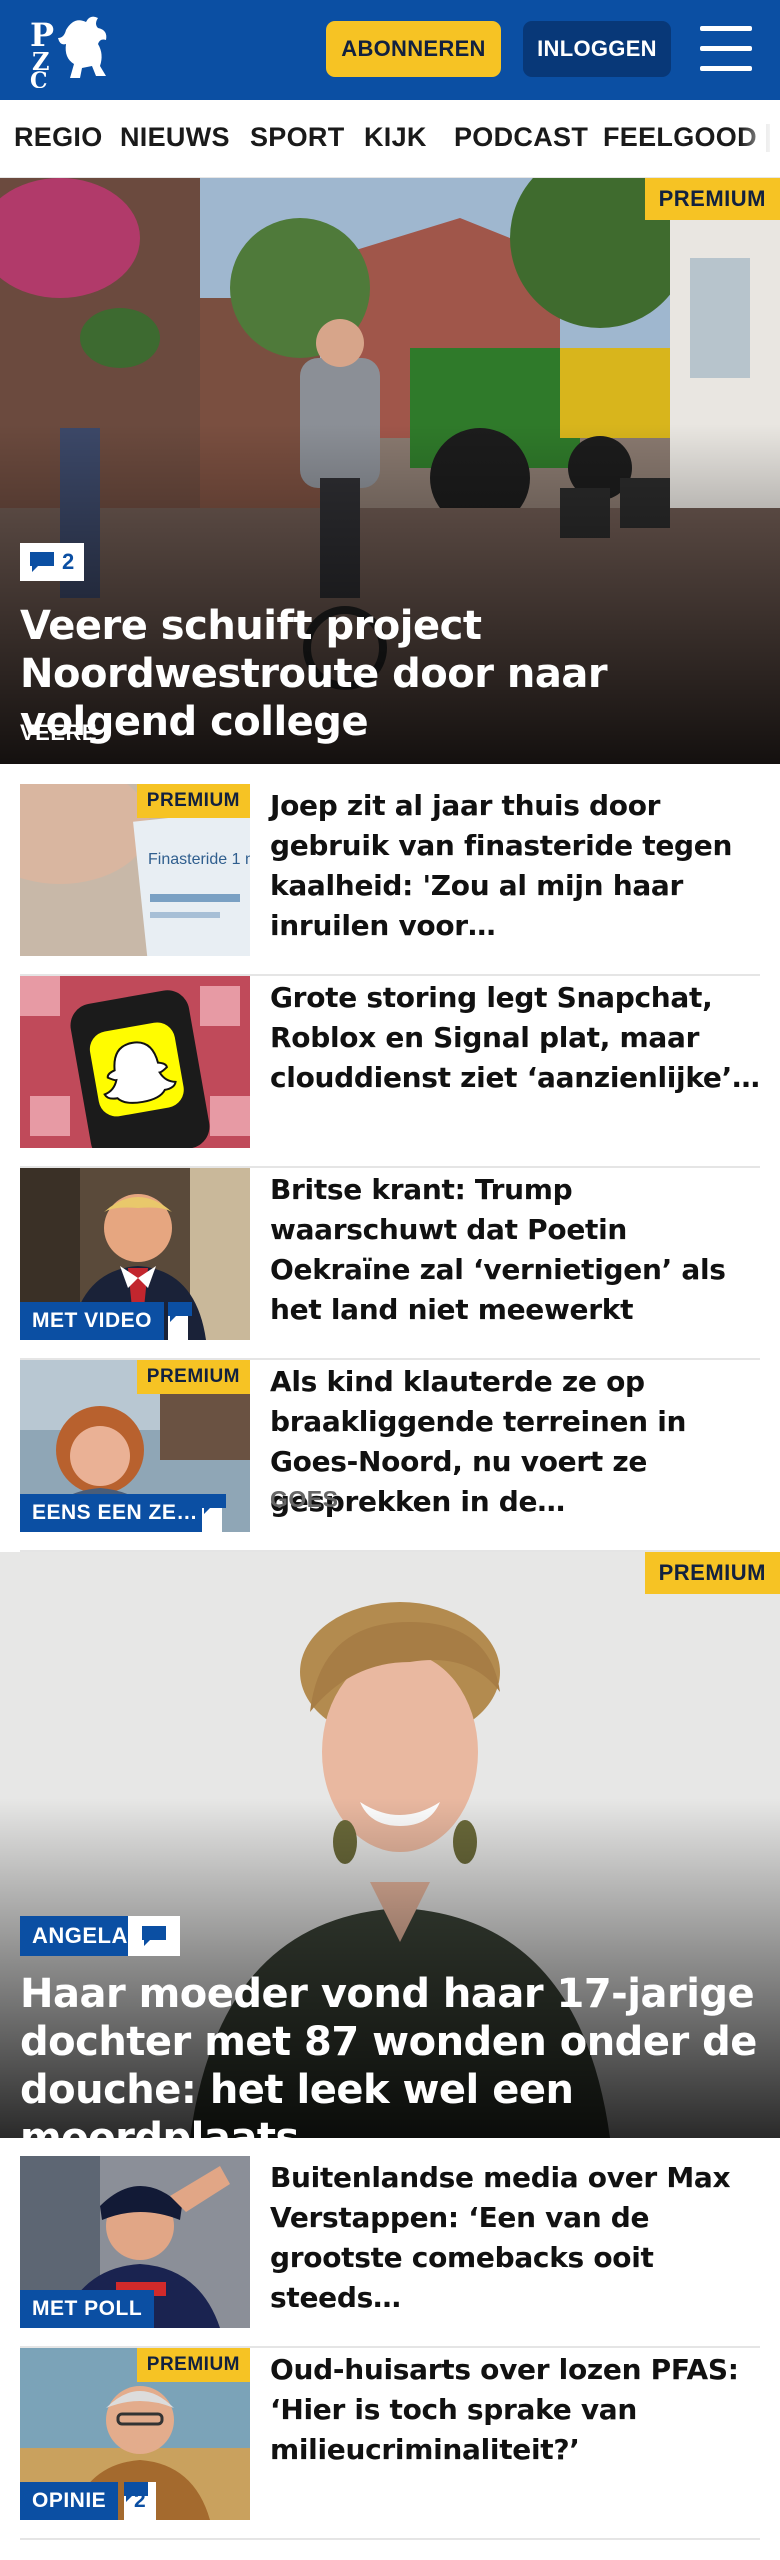  I want to click on nav-item-podcast: PODCAST, so click(521, 137).